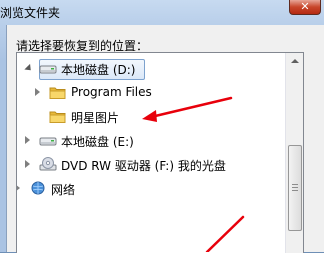 The height and width of the screenshot is (253, 324). Describe the element at coordinates (95, 118) in the screenshot. I see `tree-item-label: 明星图片` at that location.